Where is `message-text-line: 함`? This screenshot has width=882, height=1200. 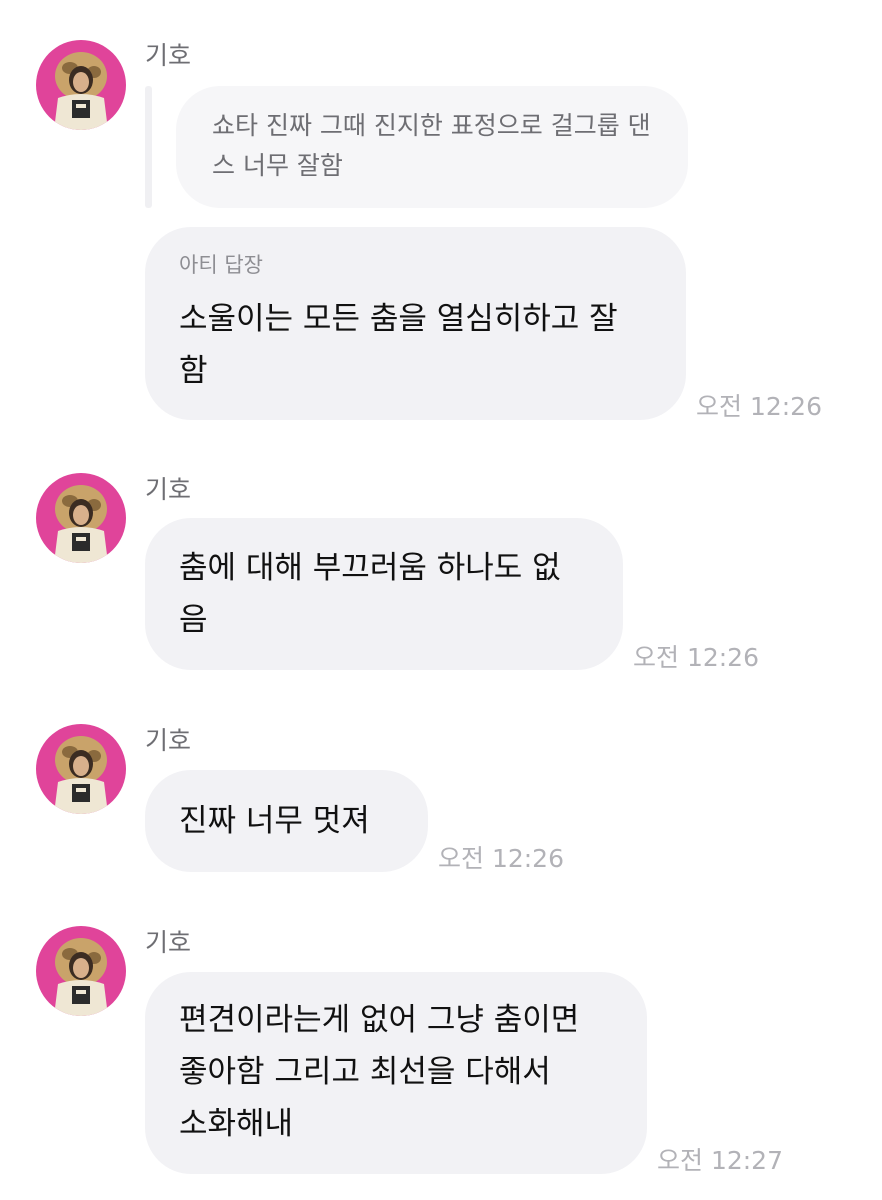
message-text-line: 함 is located at coordinates (193, 371).